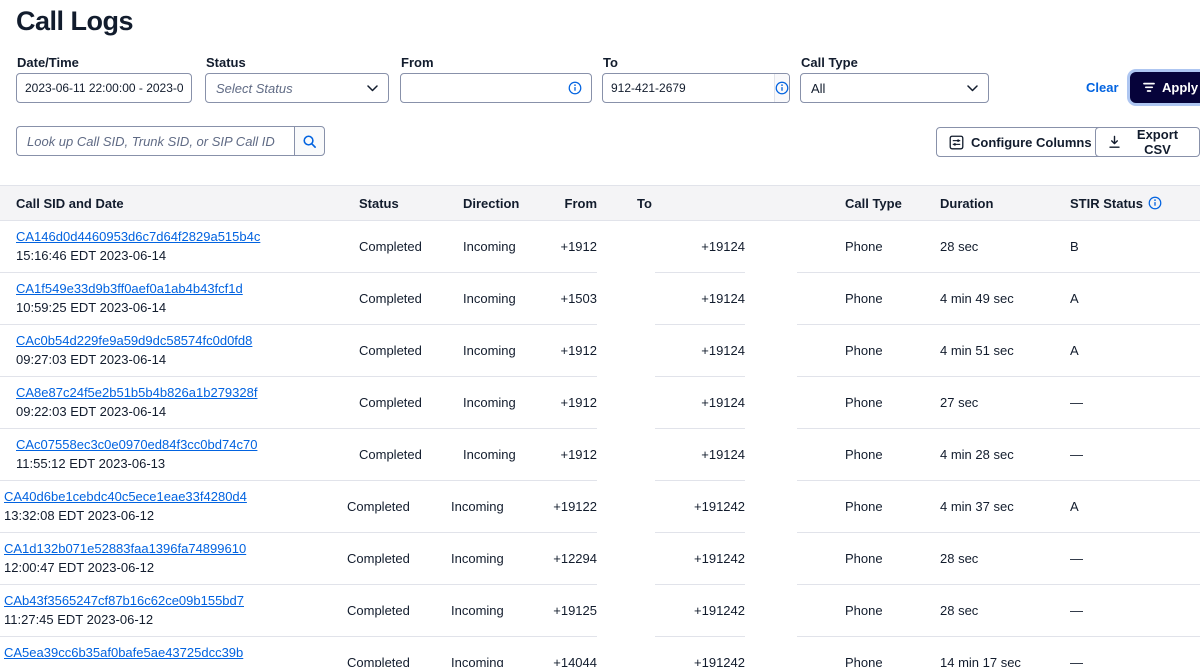 The height and width of the screenshot is (667, 1200). Describe the element at coordinates (91, 255) in the screenshot. I see `call-date: 15:16:46 EDT 2023-06-14` at that location.